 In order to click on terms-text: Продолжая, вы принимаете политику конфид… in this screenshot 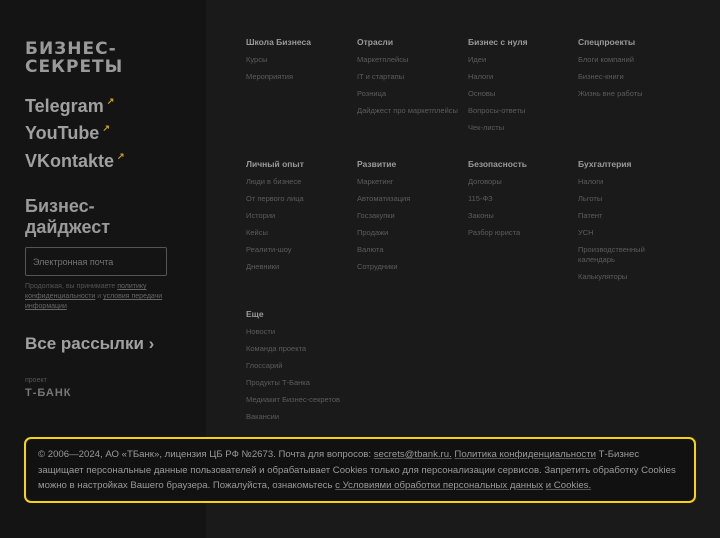, I will do `click(100, 297)`.